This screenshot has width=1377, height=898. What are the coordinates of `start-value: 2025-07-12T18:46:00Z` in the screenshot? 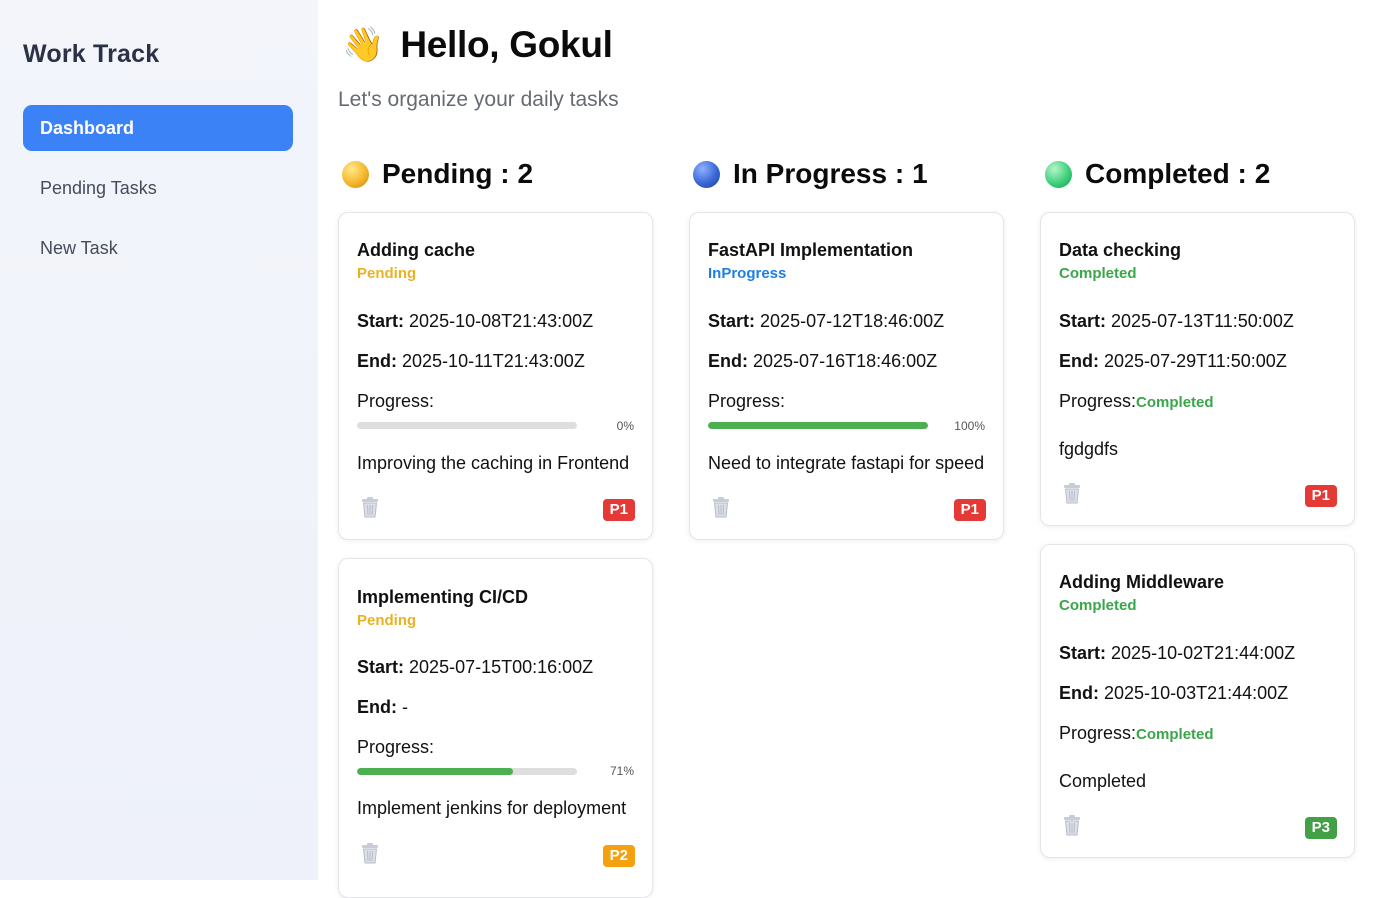 It's located at (852, 321).